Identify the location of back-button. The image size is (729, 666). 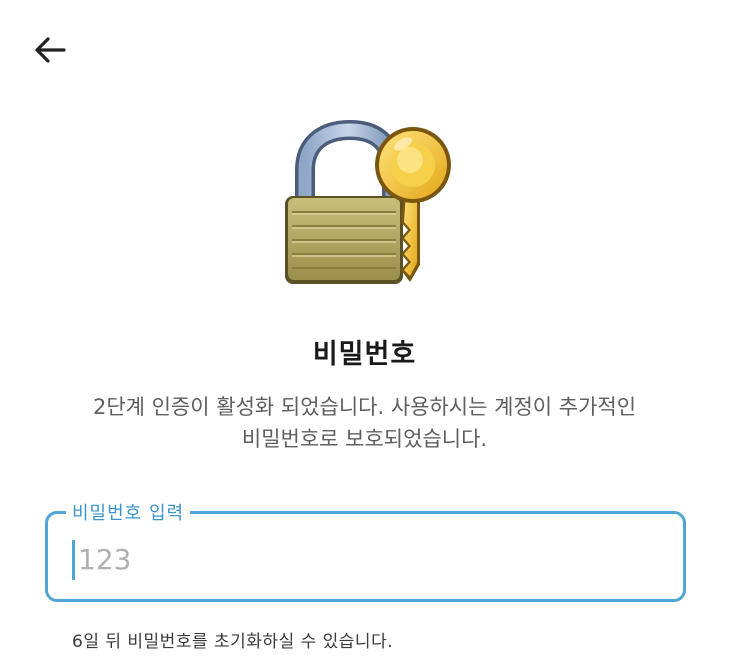
(50, 50).